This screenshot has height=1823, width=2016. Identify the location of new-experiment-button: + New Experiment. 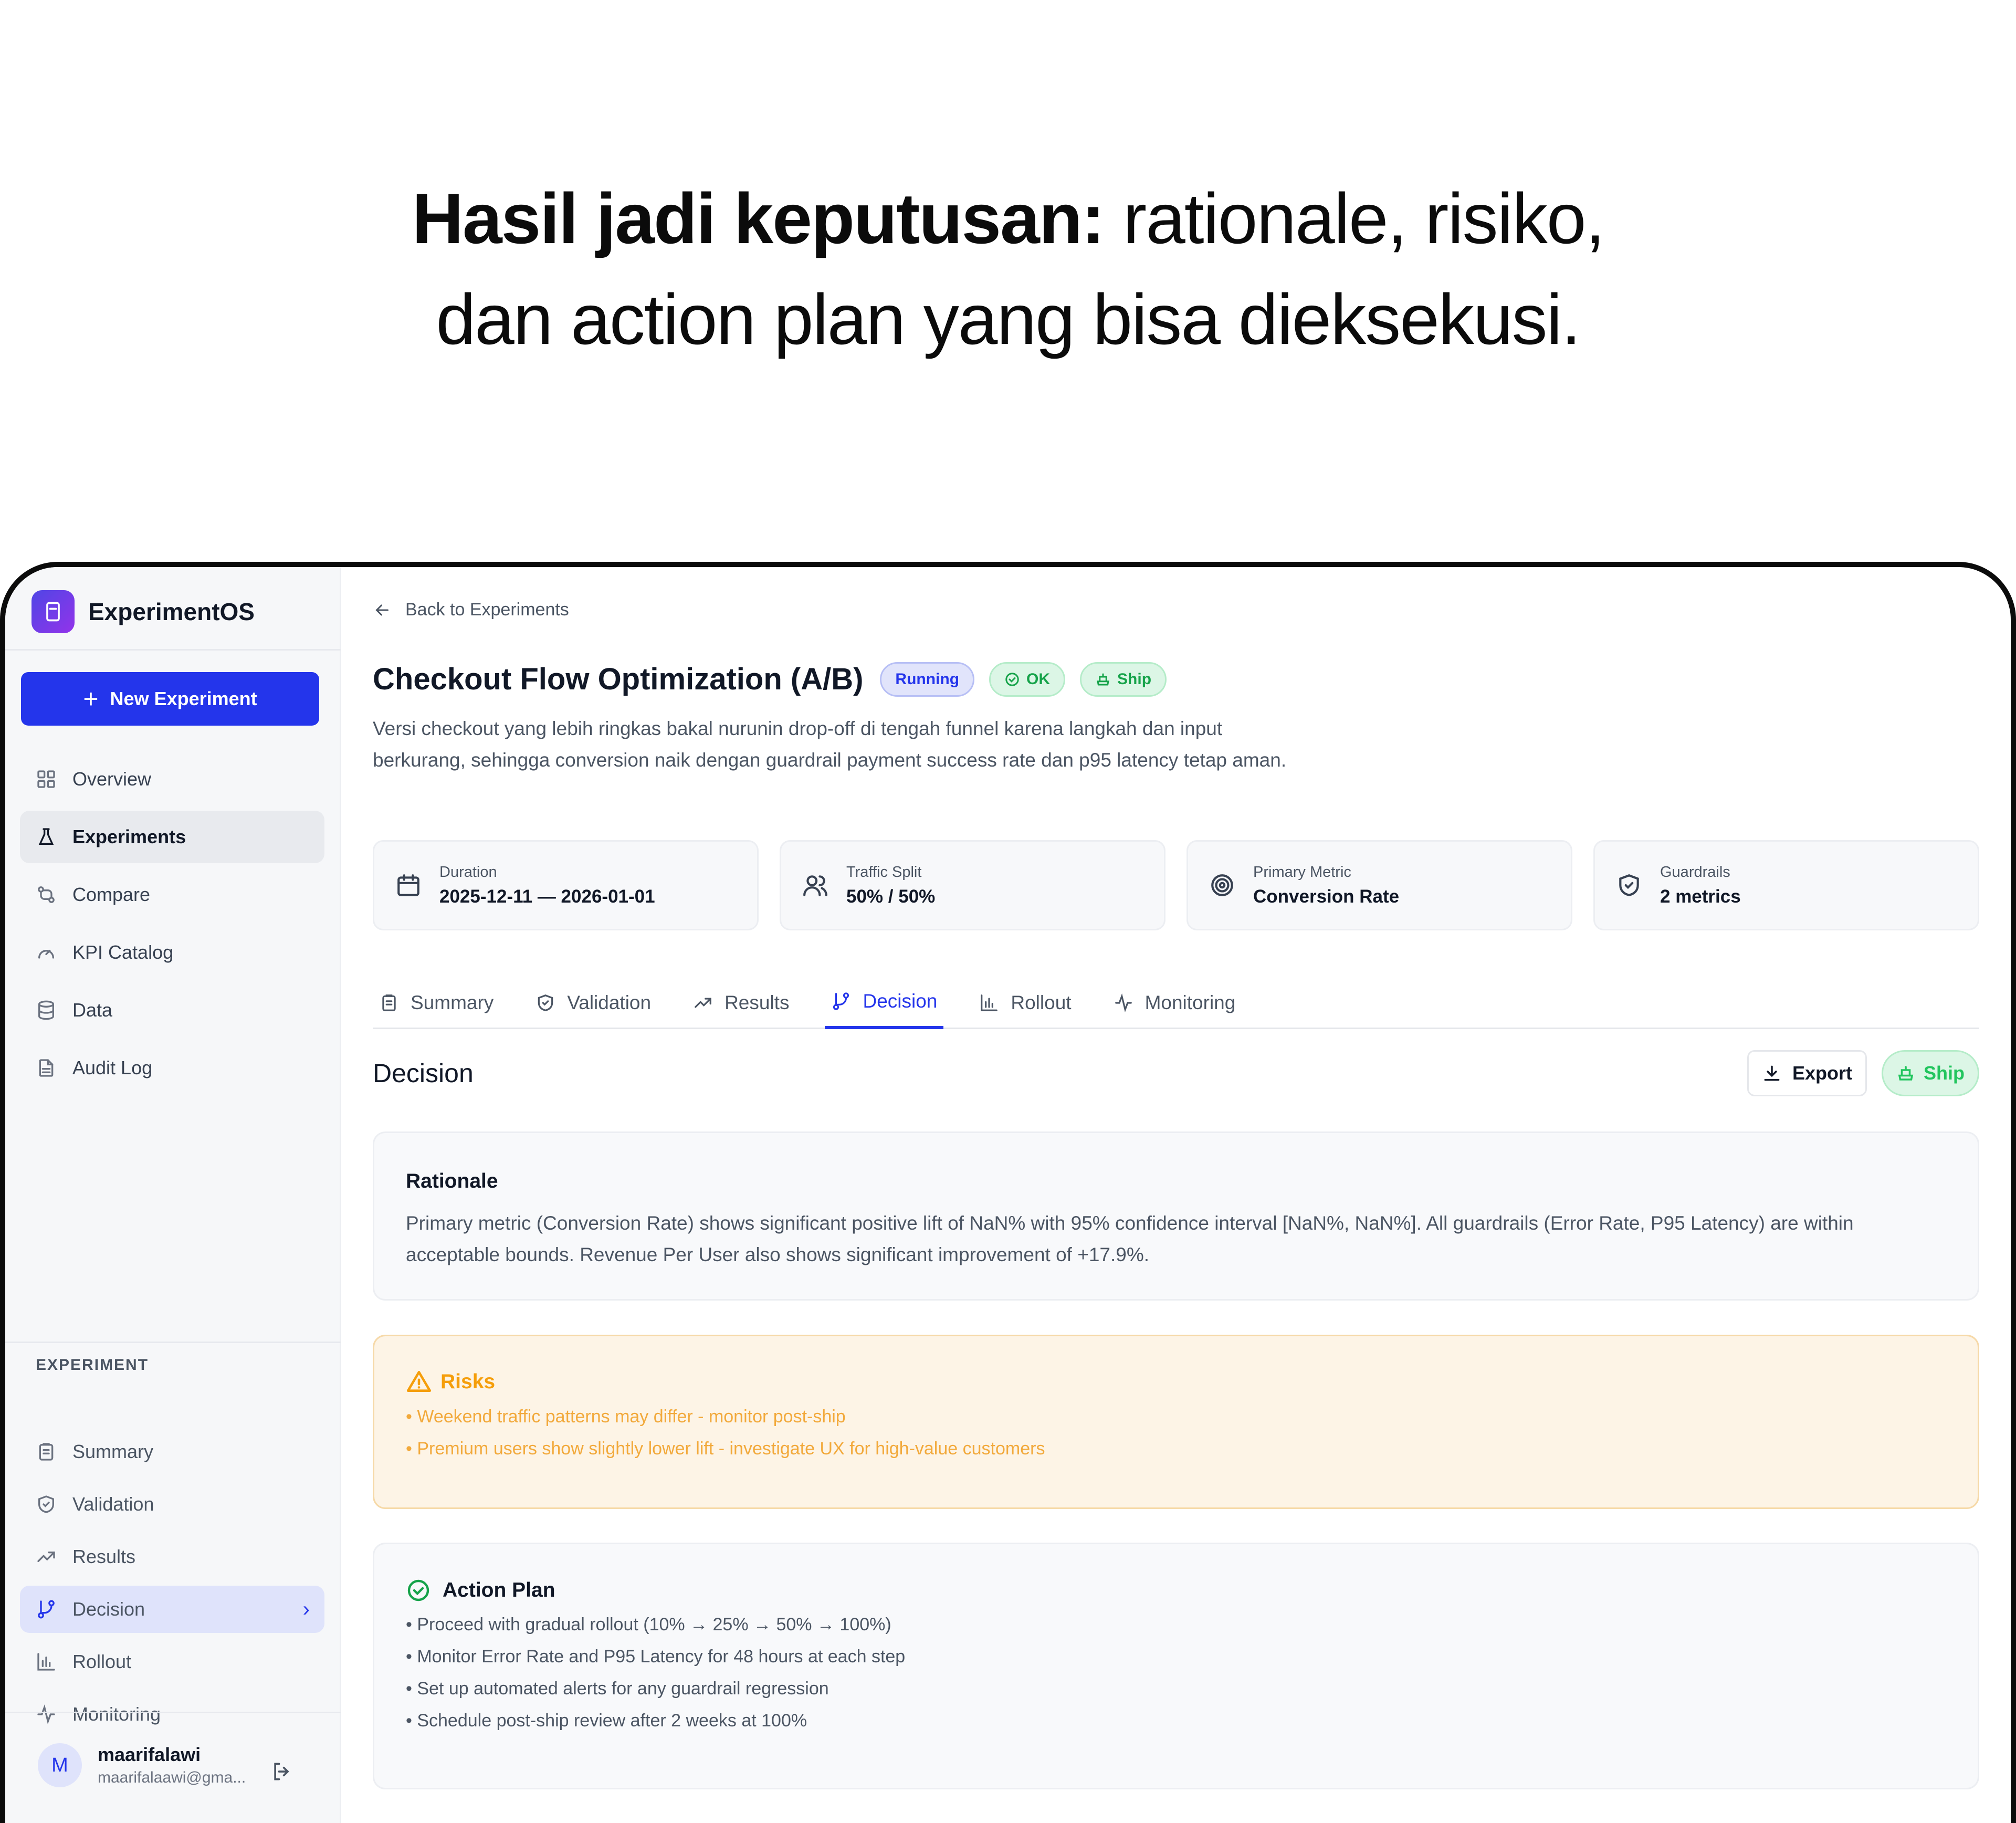
(170, 699).